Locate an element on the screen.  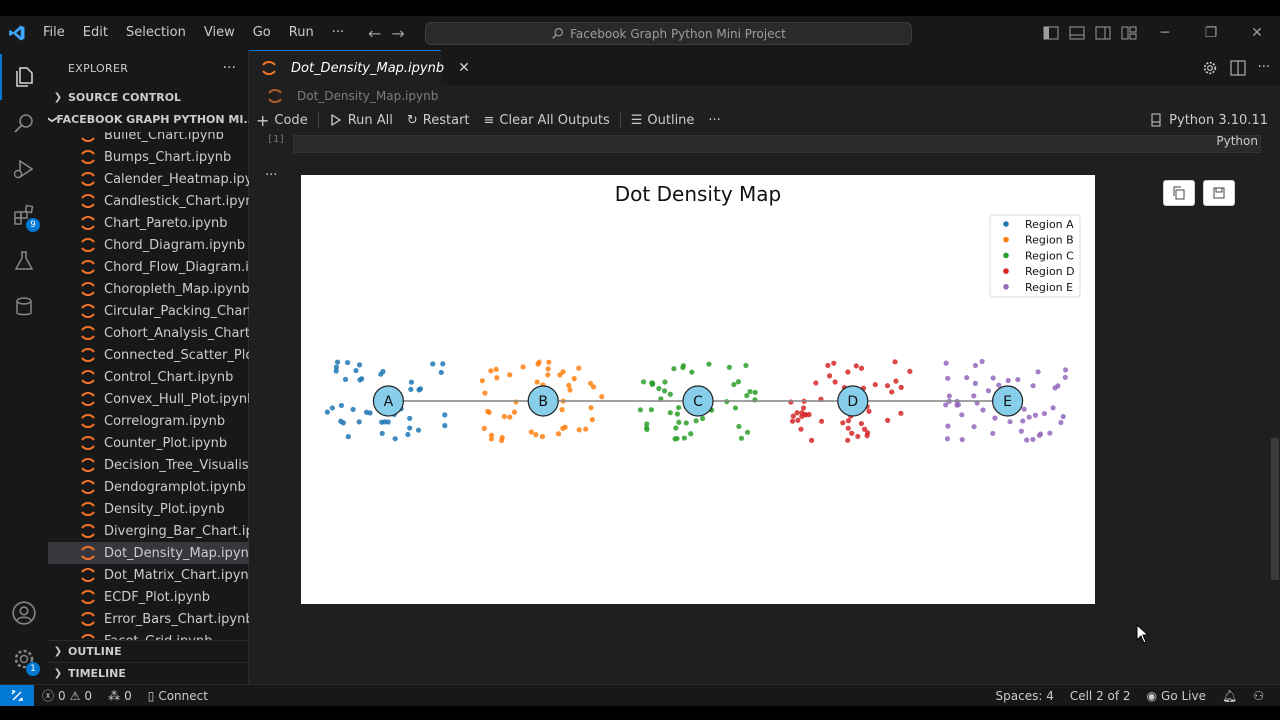
file-item: ECDF_Plot.ipynb is located at coordinates (148, 597).